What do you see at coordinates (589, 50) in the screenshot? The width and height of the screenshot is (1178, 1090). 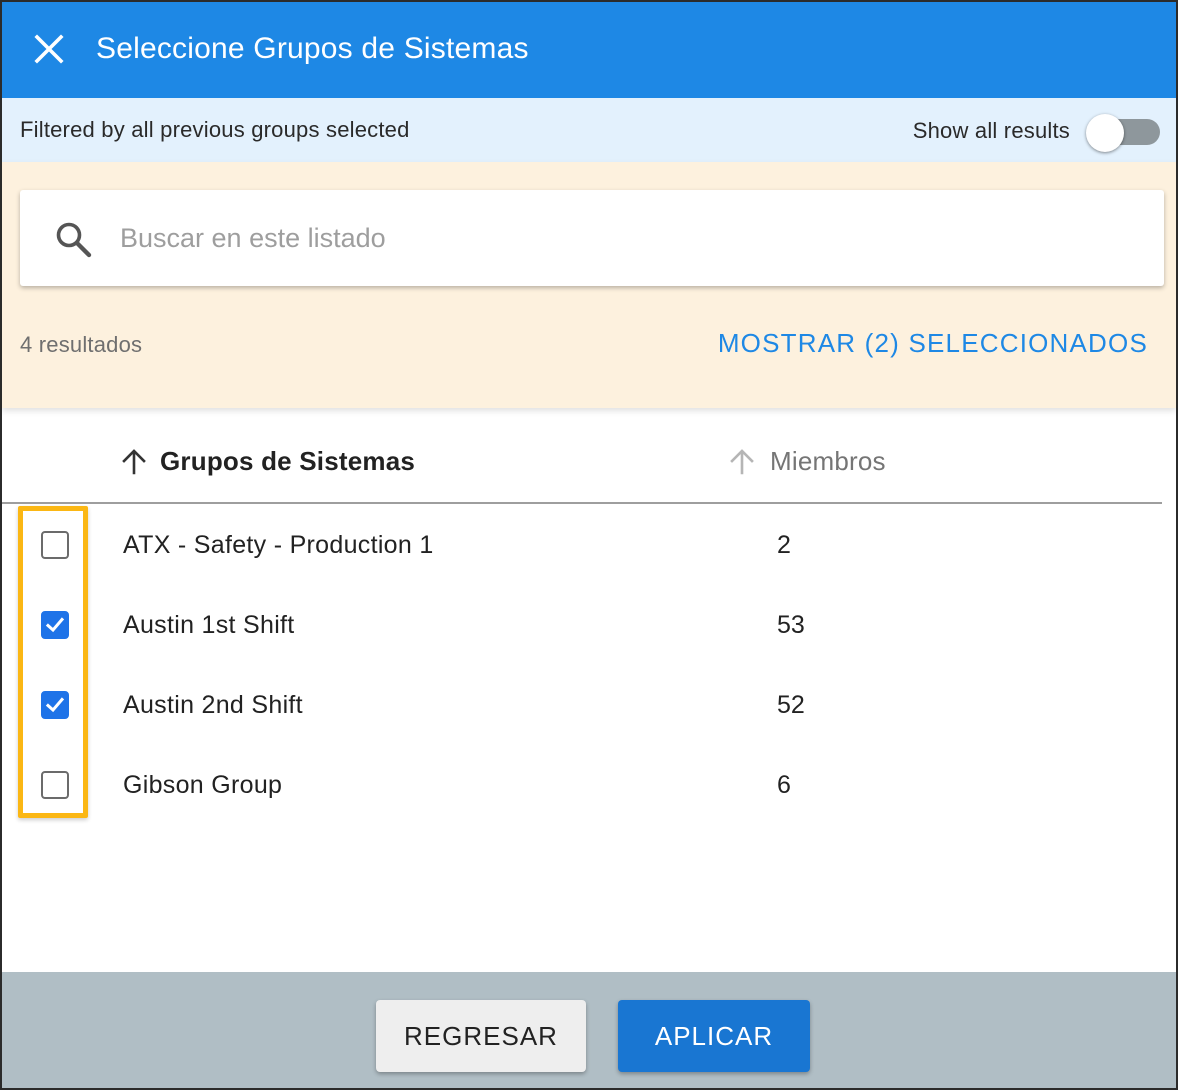 I see `dialog-header: Seleccione Grupos de Sistemas` at bounding box center [589, 50].